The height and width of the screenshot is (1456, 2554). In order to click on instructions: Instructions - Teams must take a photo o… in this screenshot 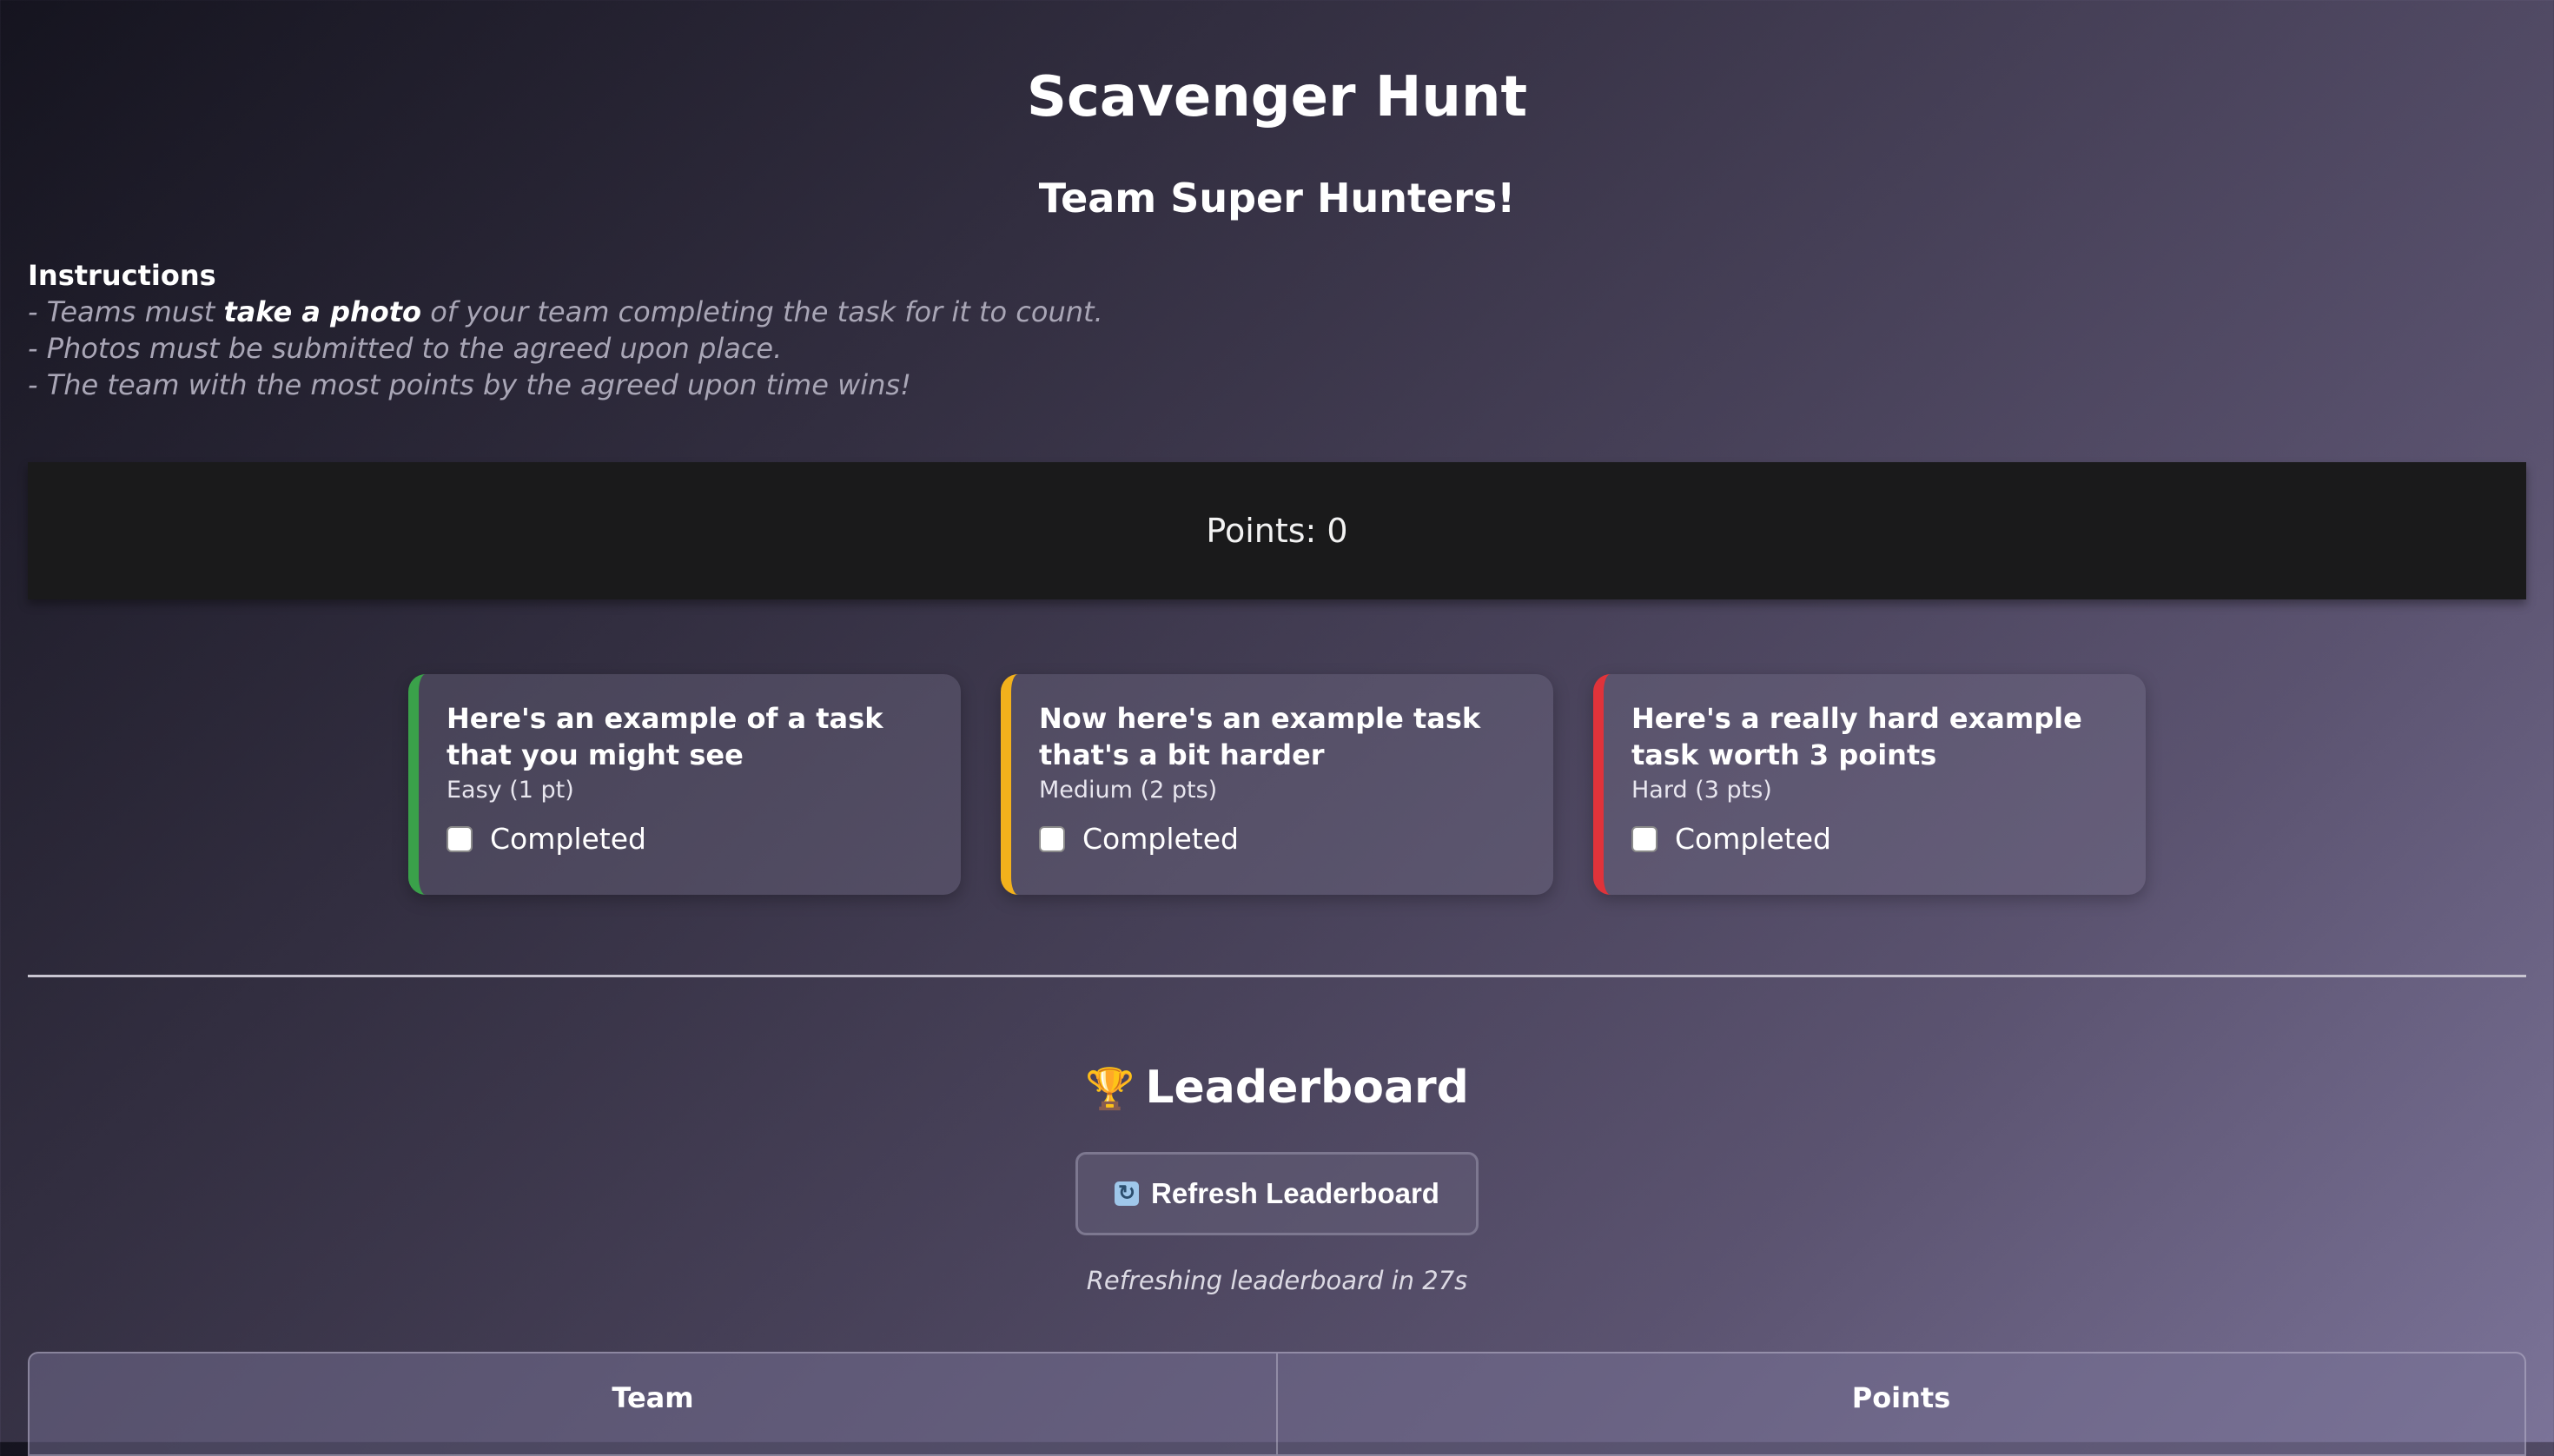, I will do `click(565, 330)`.